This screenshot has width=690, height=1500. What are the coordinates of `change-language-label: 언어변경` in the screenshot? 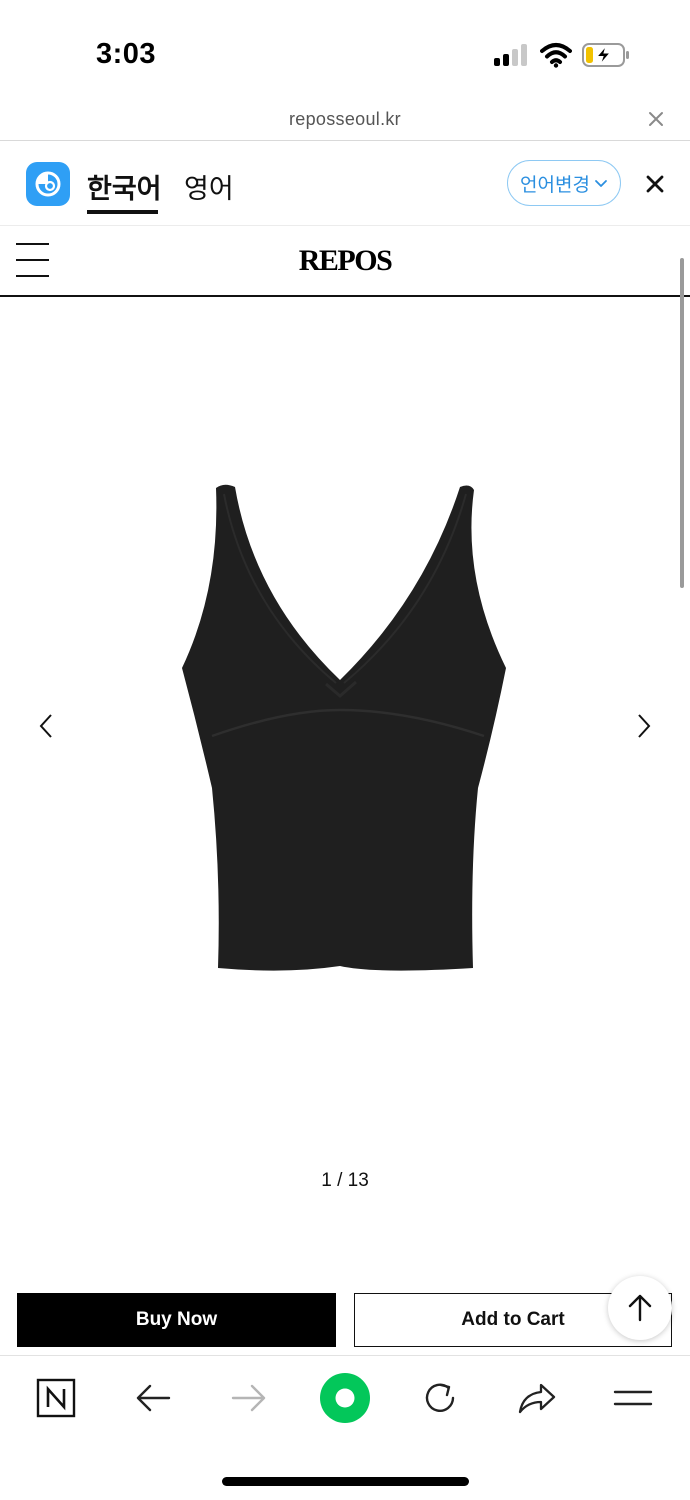 It's located at (555, 185).